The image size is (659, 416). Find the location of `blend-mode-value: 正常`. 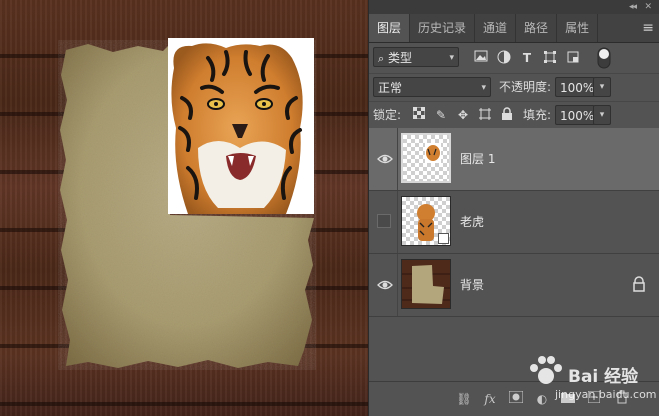

blend-mode-value: 正常 is located at coordinates (390, 88).